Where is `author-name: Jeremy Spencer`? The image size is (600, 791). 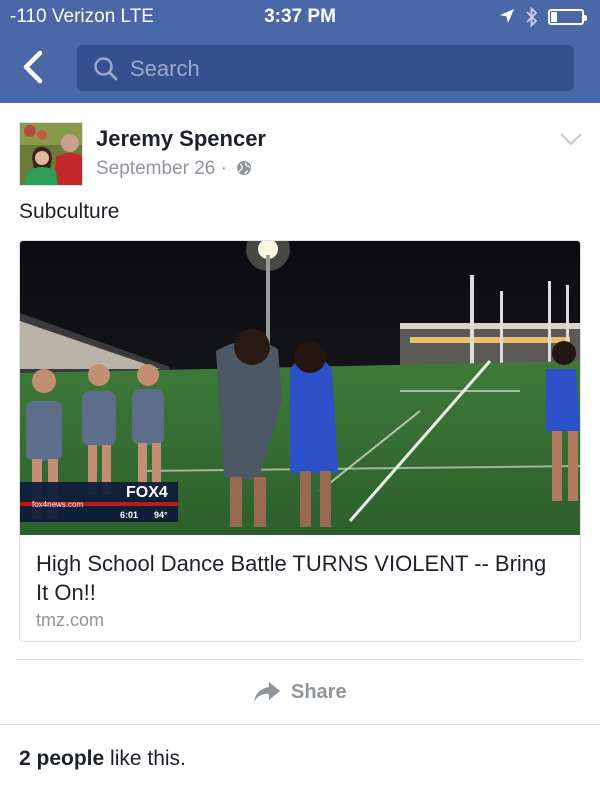 author-name: Jeremy Spencer is located at coordinates (181, 139).